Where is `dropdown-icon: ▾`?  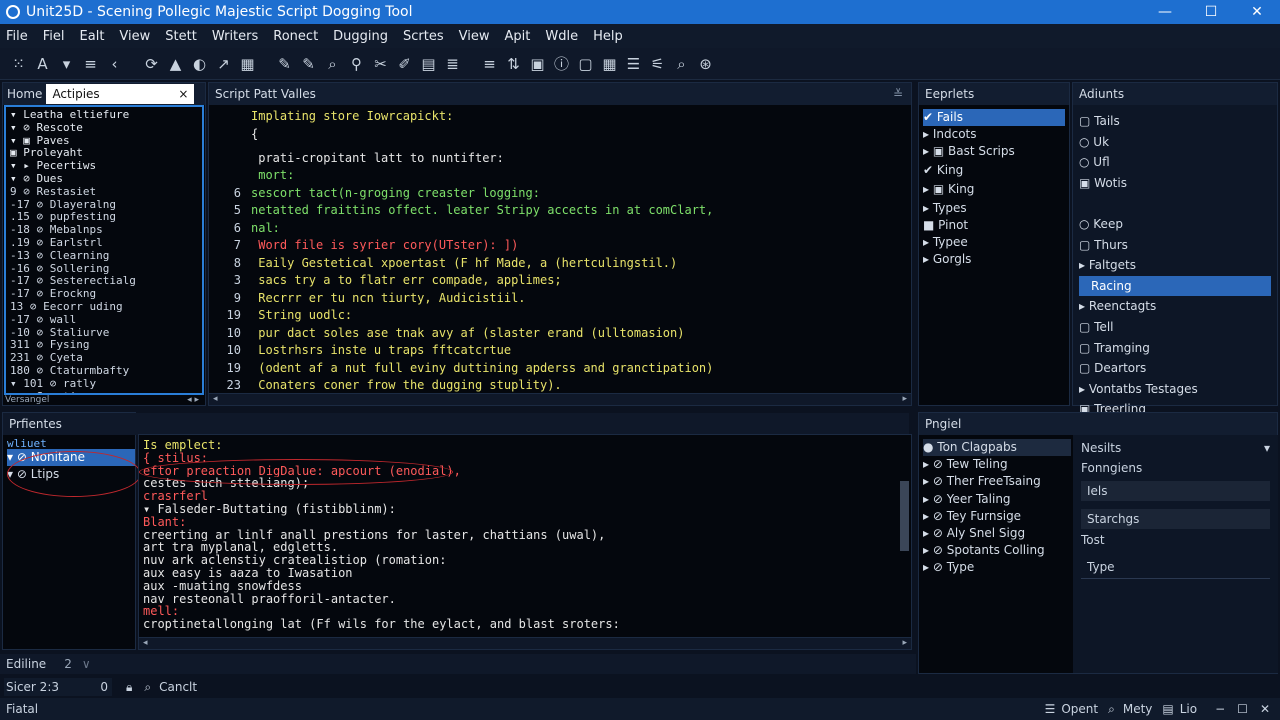 dropdown-icon: ▾ is located at coordinates (1267, 451).